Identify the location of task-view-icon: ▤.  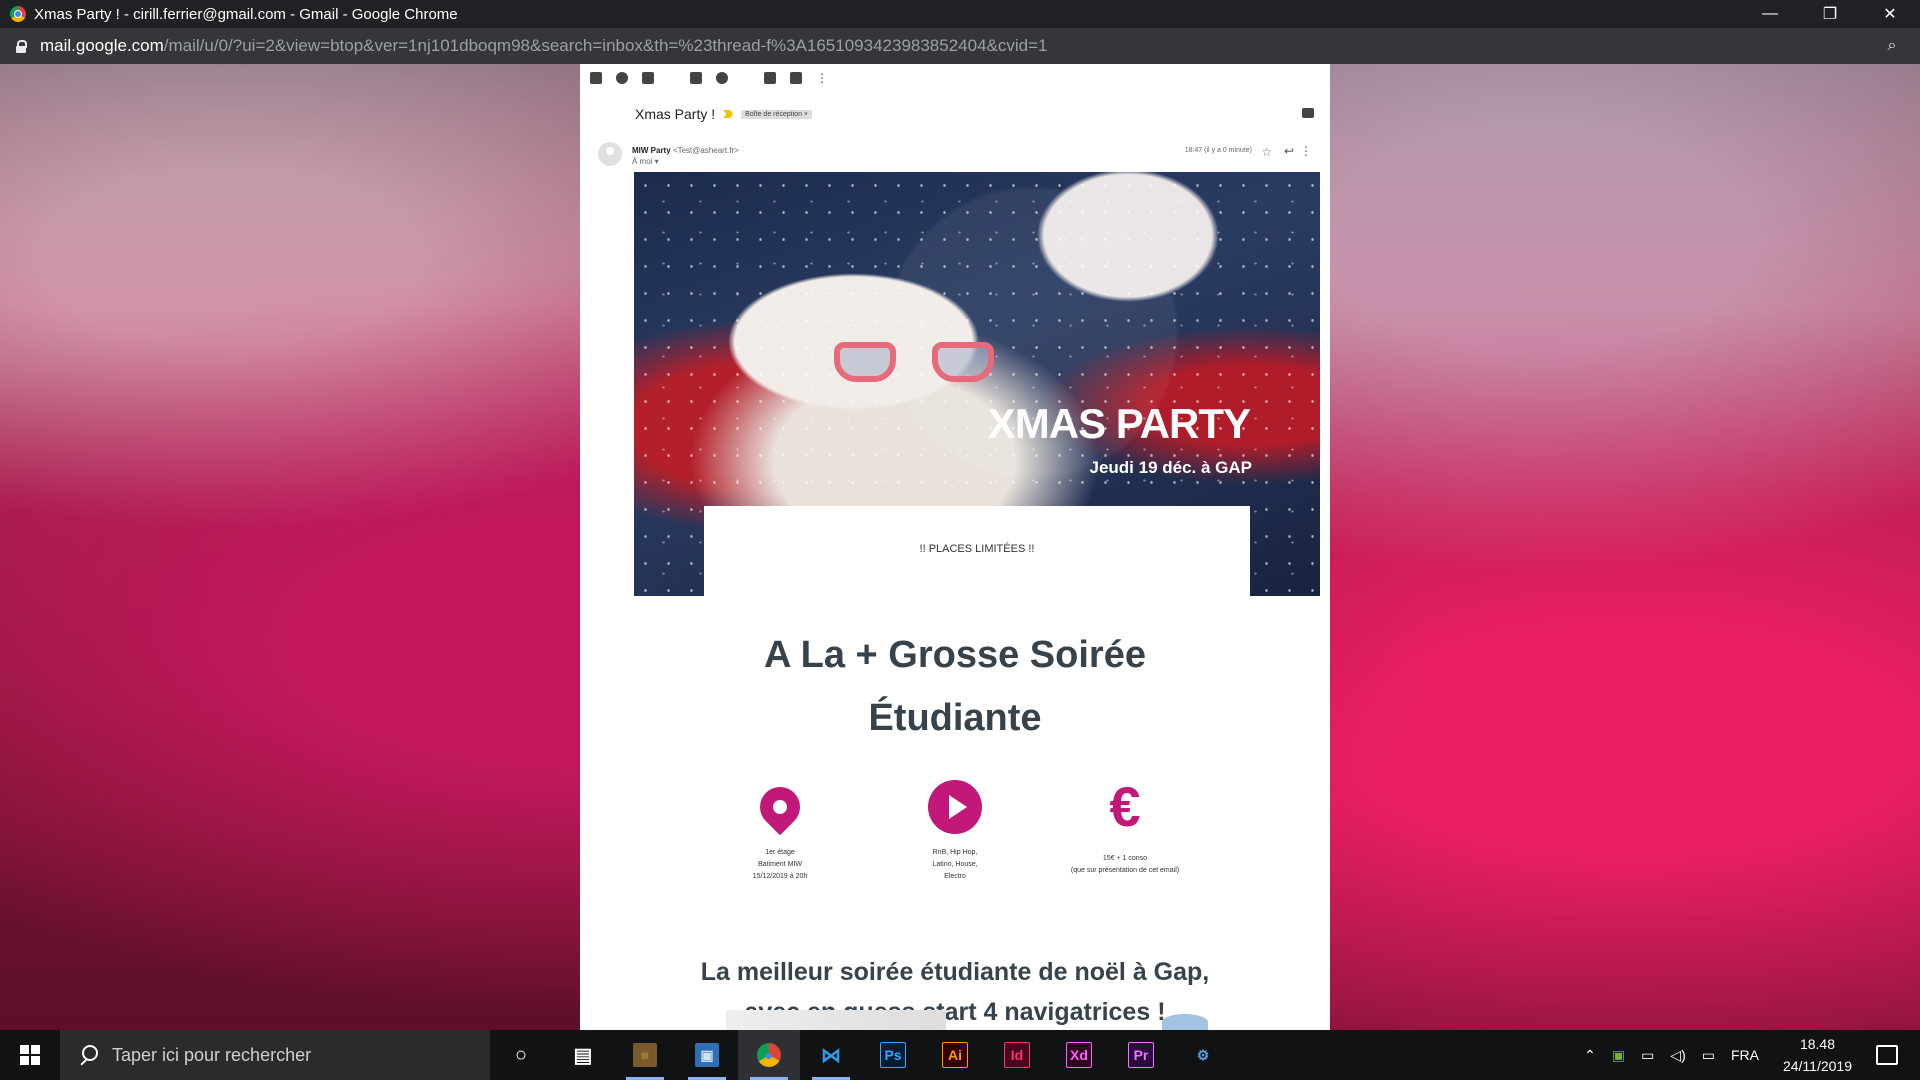
(583, 1055).